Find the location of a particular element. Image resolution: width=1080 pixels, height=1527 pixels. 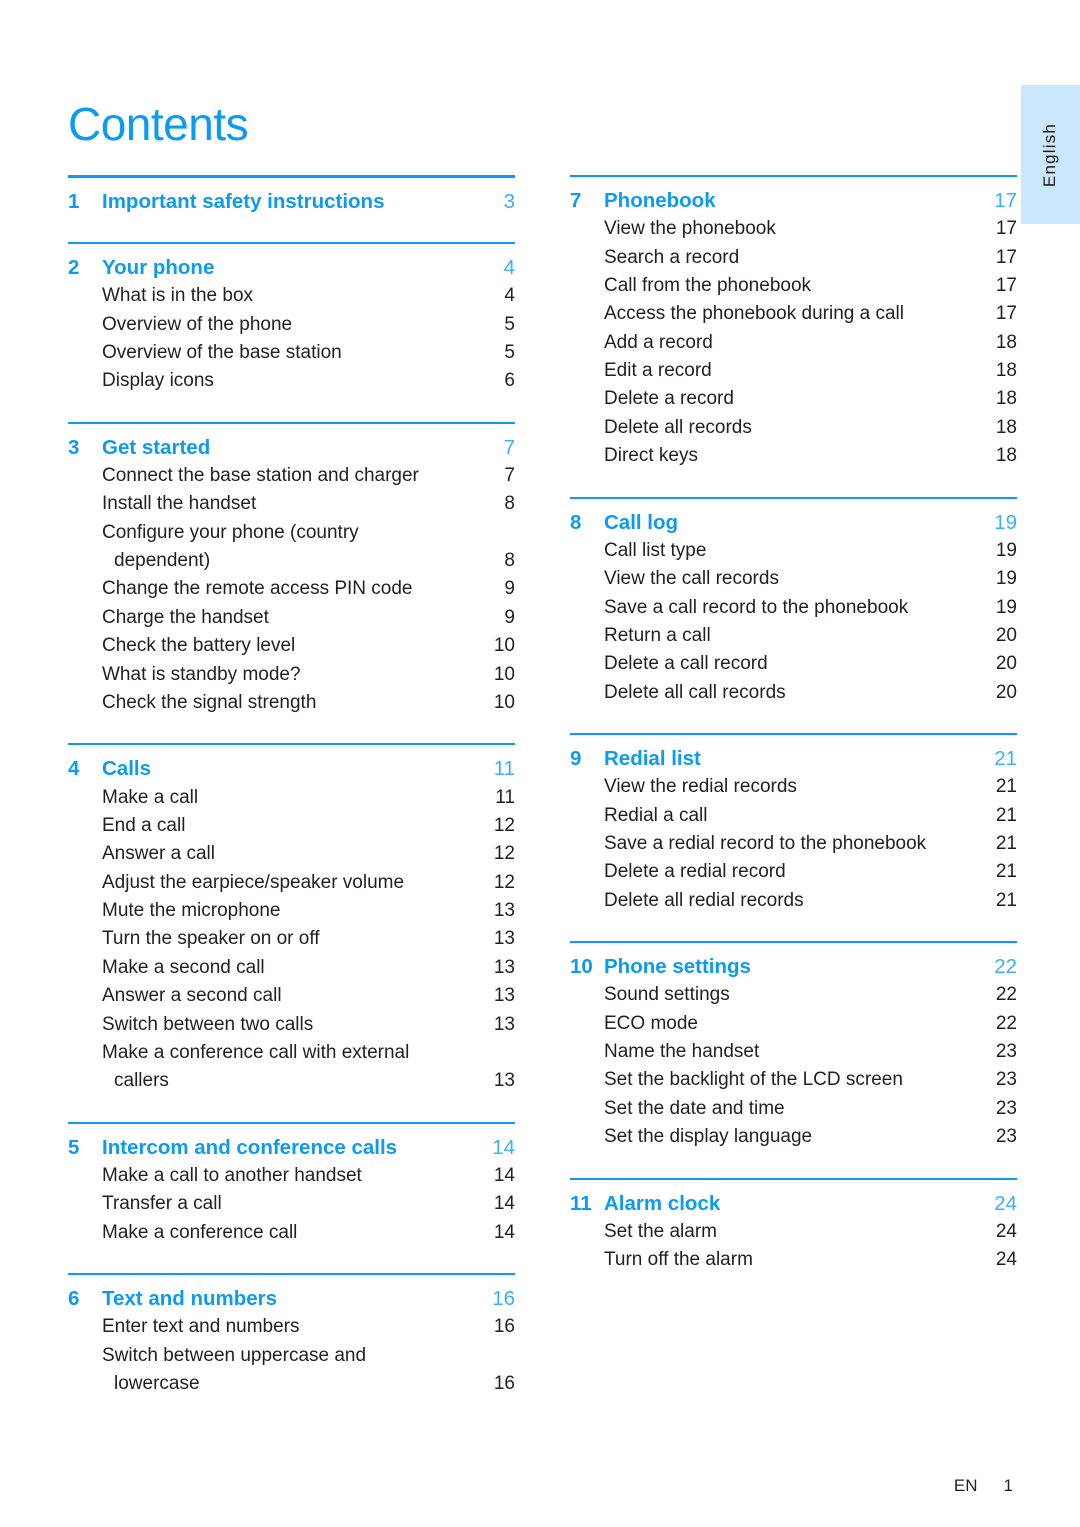

toc-entry: Delete a redial record 21 is located at coordinates (793, 872).